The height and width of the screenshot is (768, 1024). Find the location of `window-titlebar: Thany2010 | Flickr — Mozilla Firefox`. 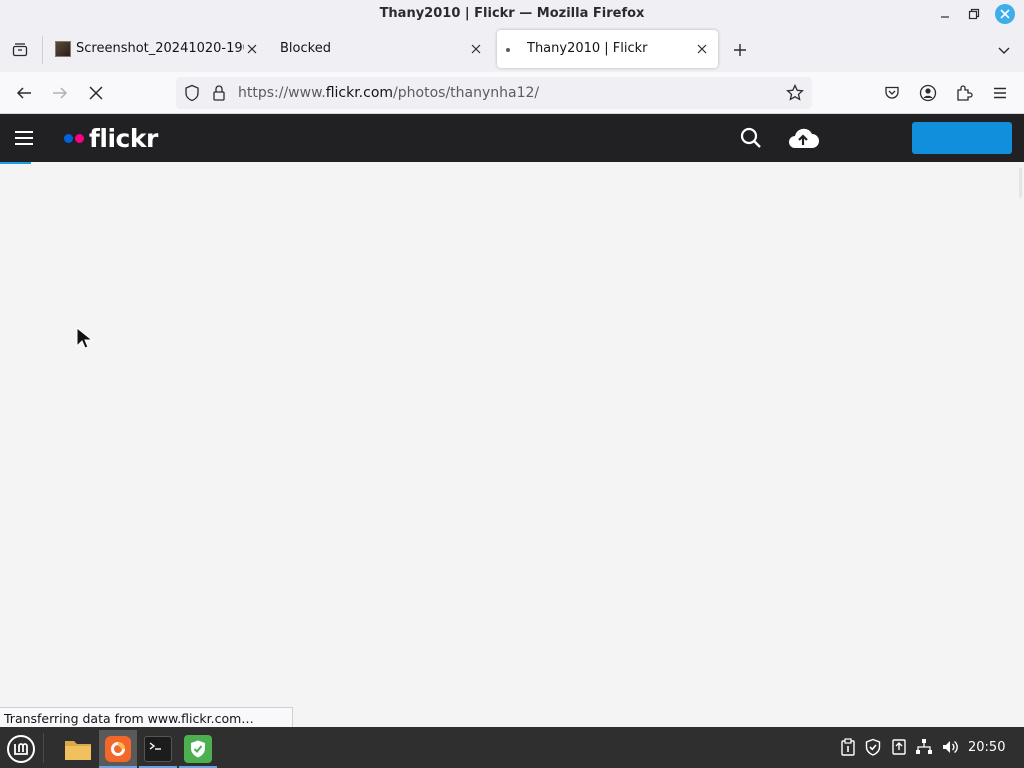

window-titlebar: Thany2010 | Flickr — Mozilla Firefox is located at coordinates (512, 14).